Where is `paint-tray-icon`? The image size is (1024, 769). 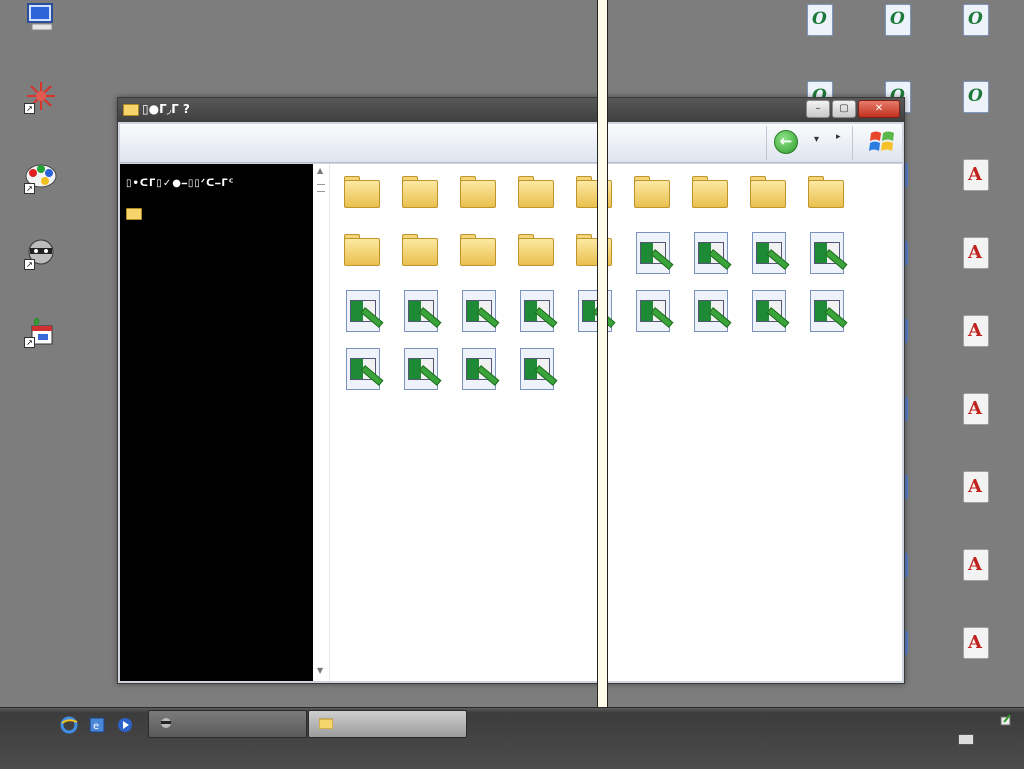
paint-tray-icon is located at coordinates (1006, 720).